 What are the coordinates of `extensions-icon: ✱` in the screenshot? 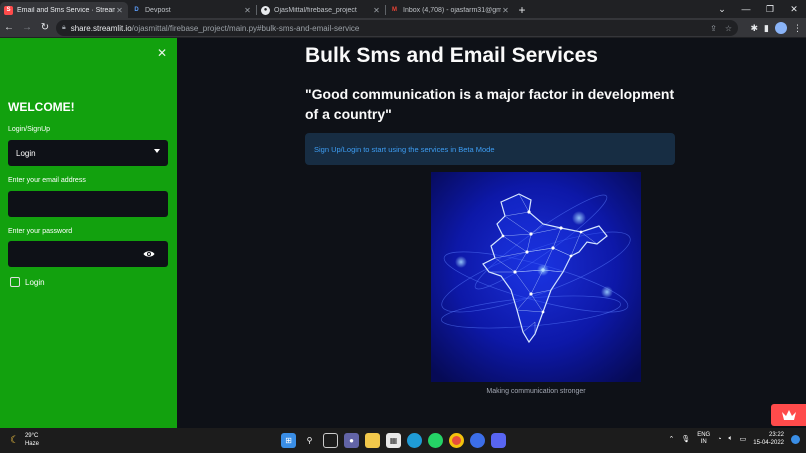 It's located at (755, 28).